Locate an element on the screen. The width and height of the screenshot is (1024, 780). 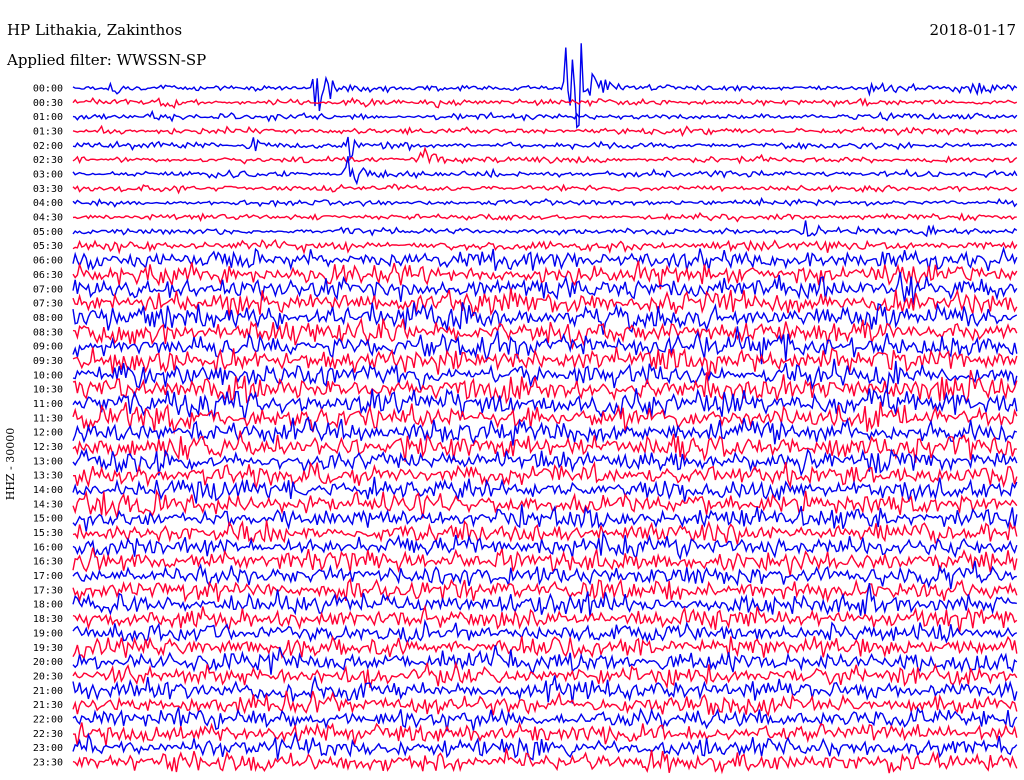
time-label: 07:00 is located at coordinates (48, 289).